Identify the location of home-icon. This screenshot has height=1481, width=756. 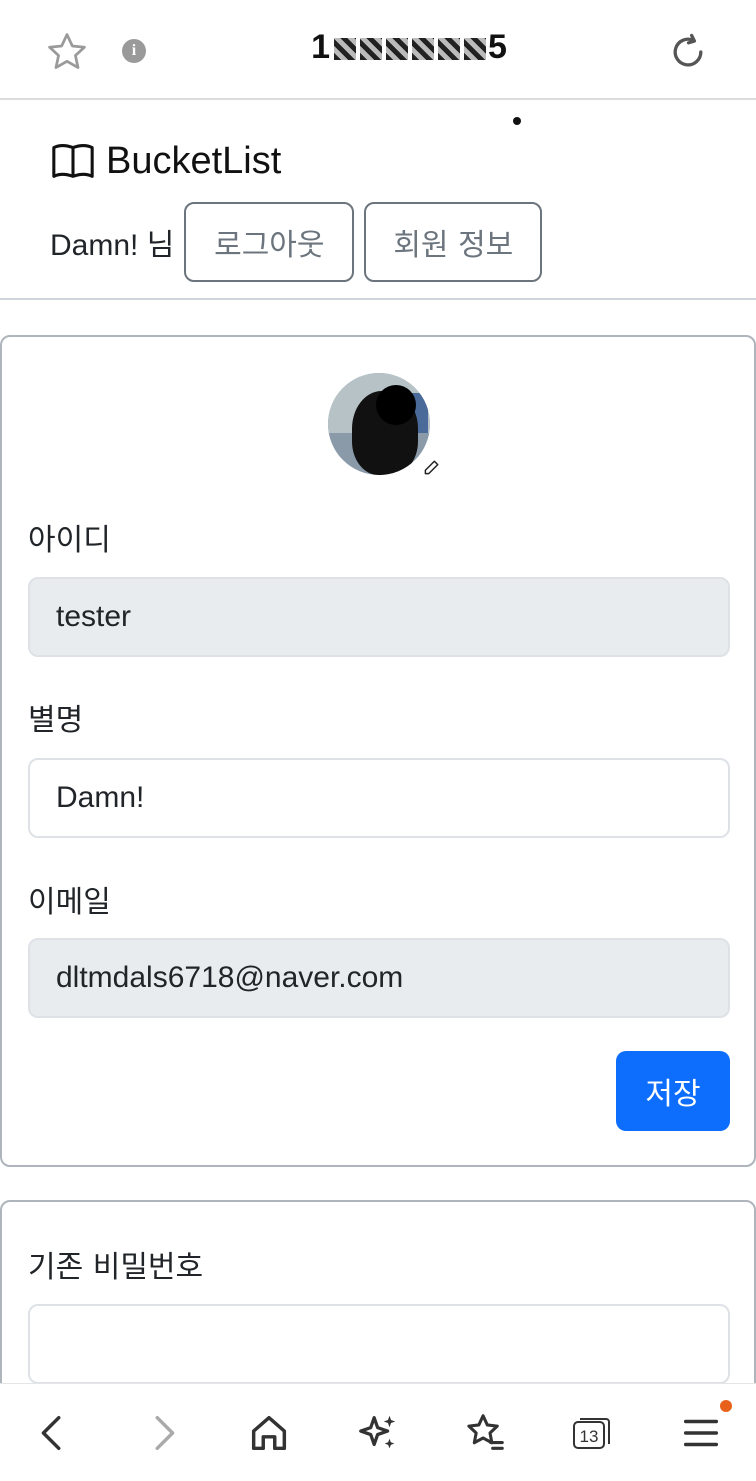
(269, 1433).